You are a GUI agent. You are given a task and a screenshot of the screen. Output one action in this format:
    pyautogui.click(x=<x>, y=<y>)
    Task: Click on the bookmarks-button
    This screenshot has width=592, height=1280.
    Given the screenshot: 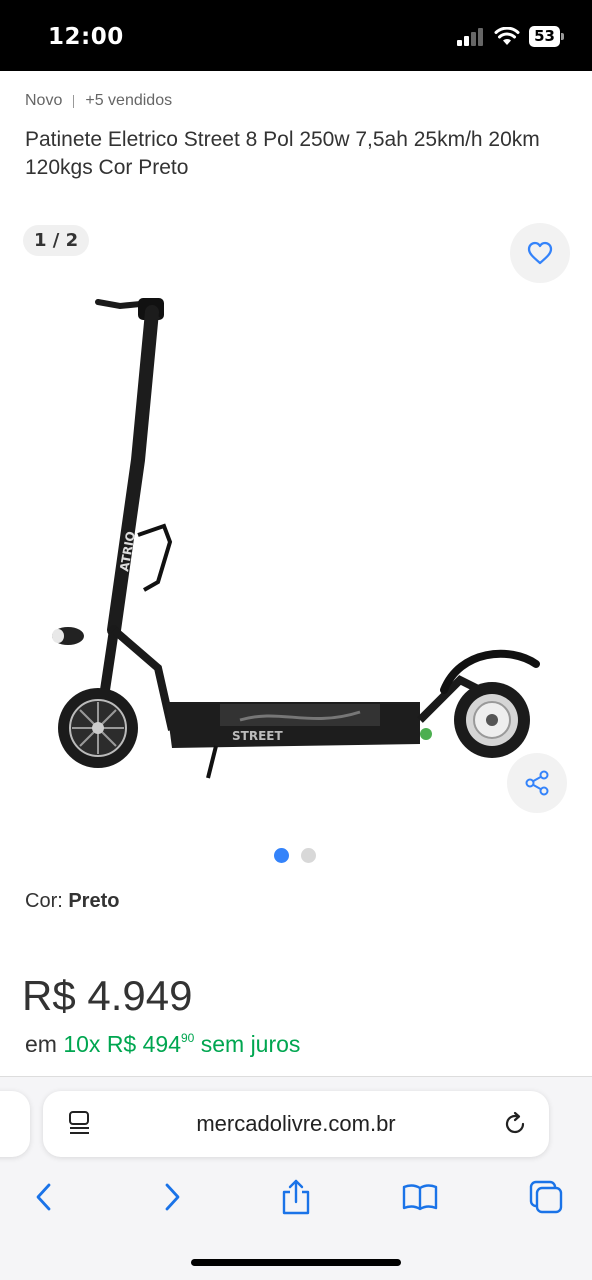 What is the action you would take?
    pyautogui.click(x=420, y=1197)
    